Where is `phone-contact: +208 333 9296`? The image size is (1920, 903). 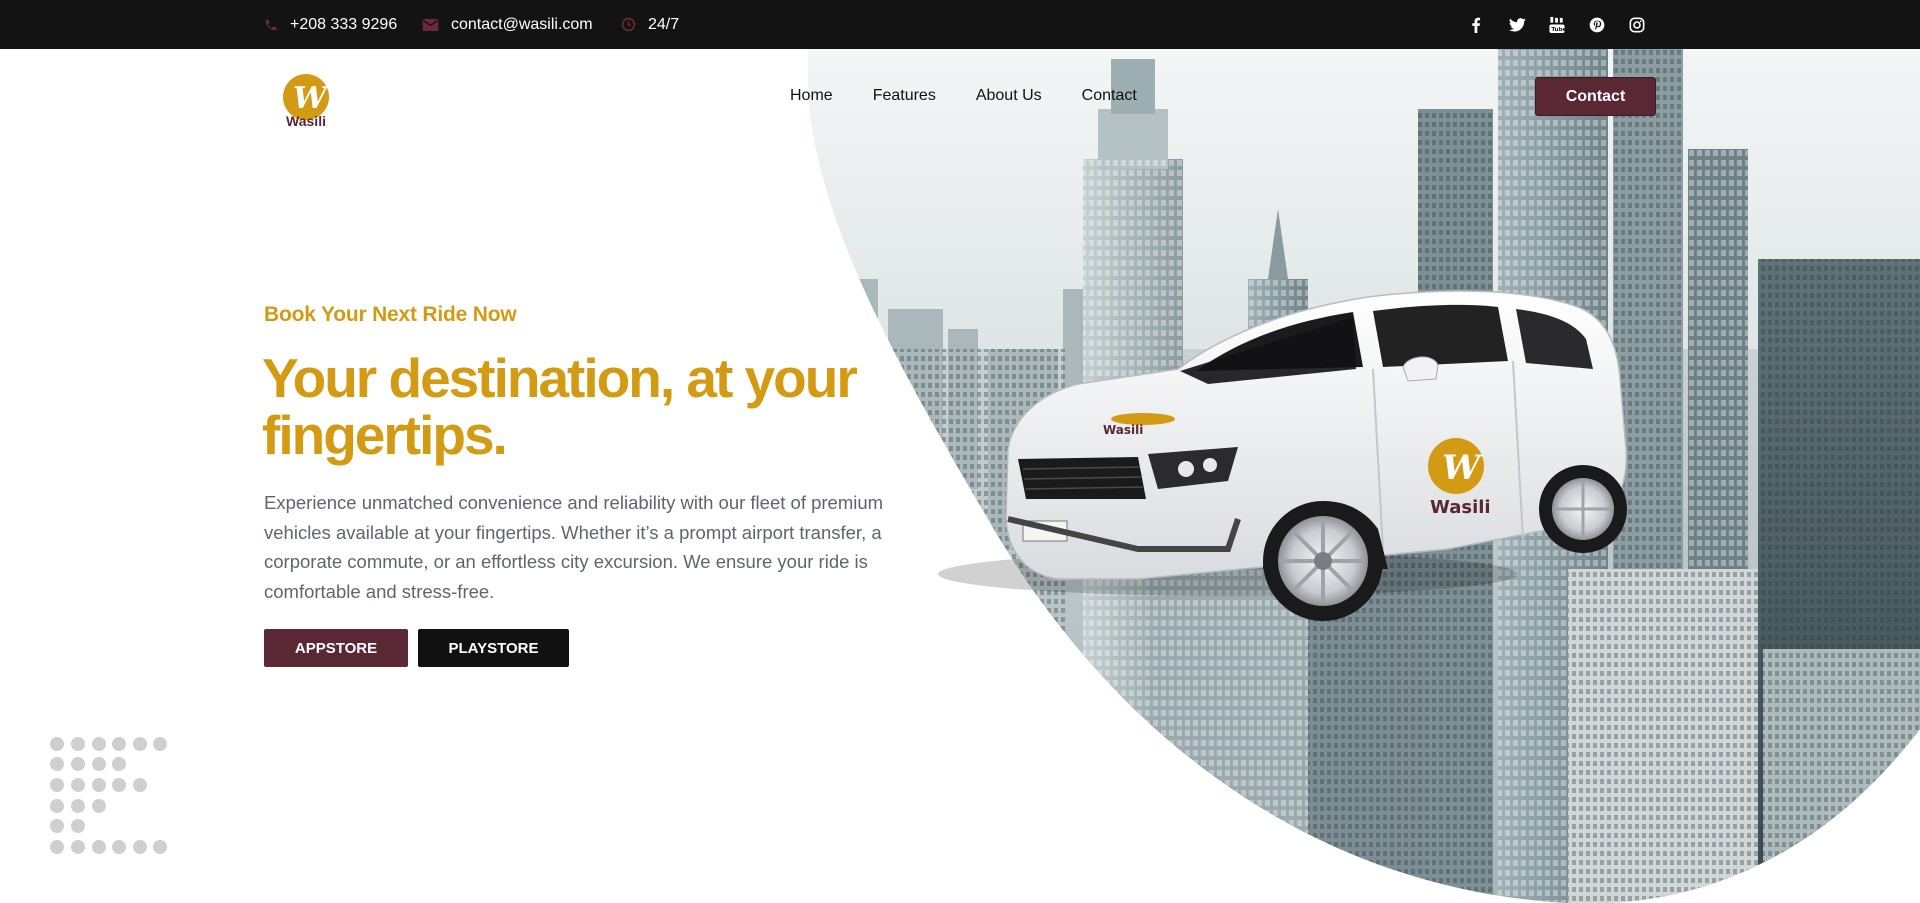
phone-contact: +208 333 9296 is located at coordinates (330, 24).